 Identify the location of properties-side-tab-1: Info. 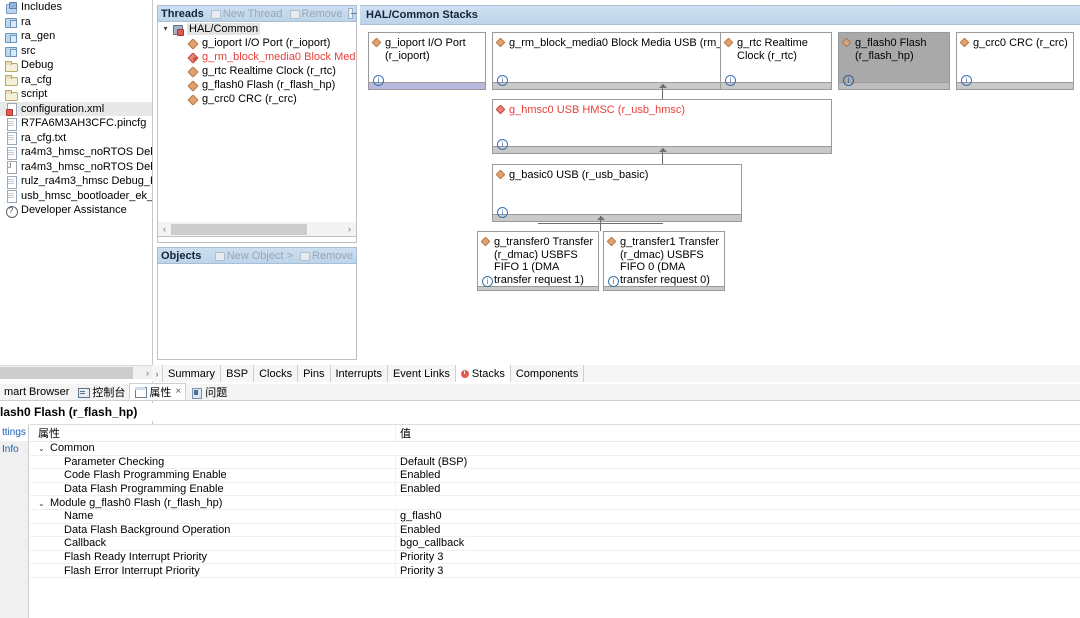
(14, 449).